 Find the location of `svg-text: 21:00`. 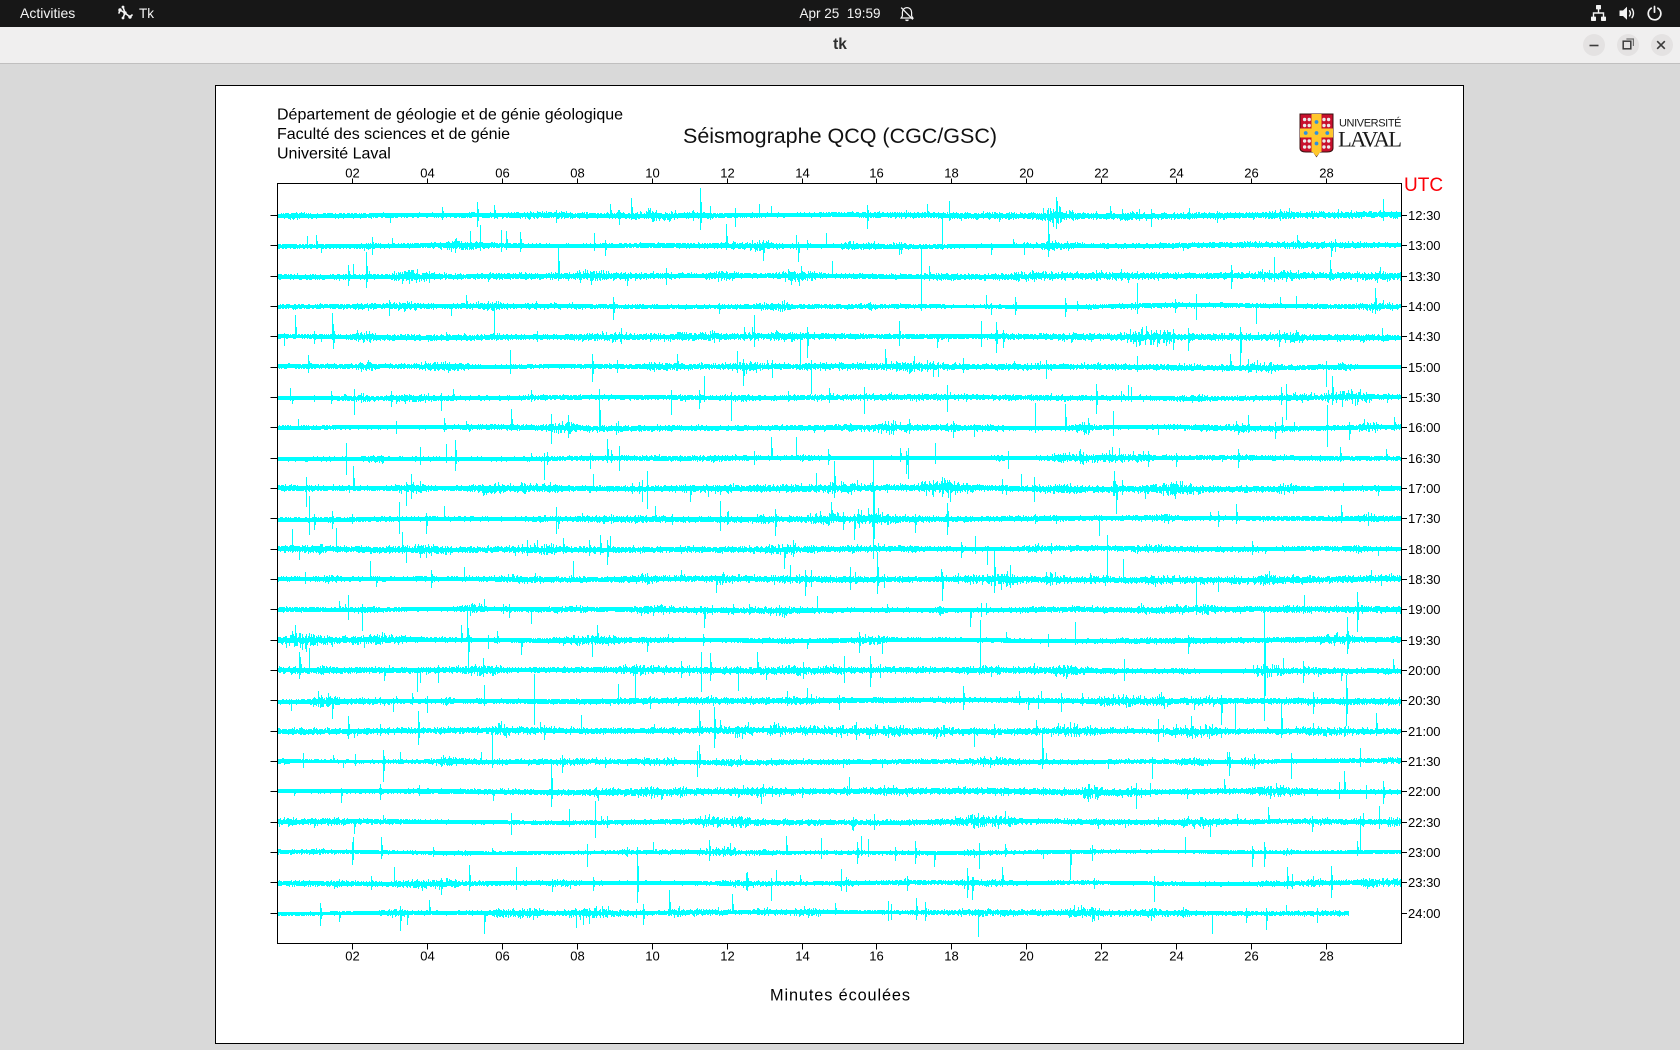

svg-text: 21:00 is located at coordinates (1424, 731).